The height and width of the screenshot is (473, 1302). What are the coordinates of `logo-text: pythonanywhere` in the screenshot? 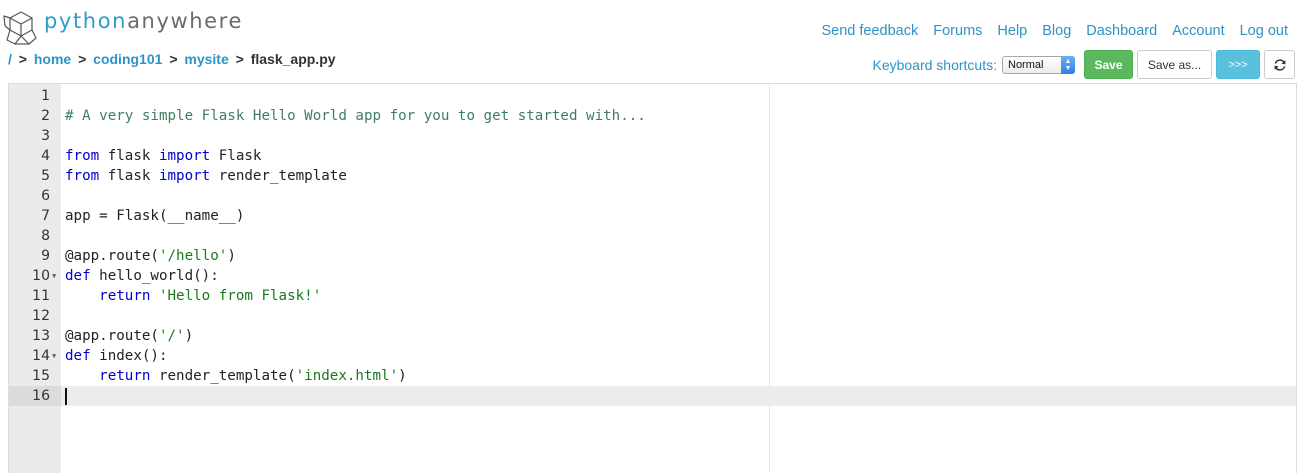 It's located at (143, 20).